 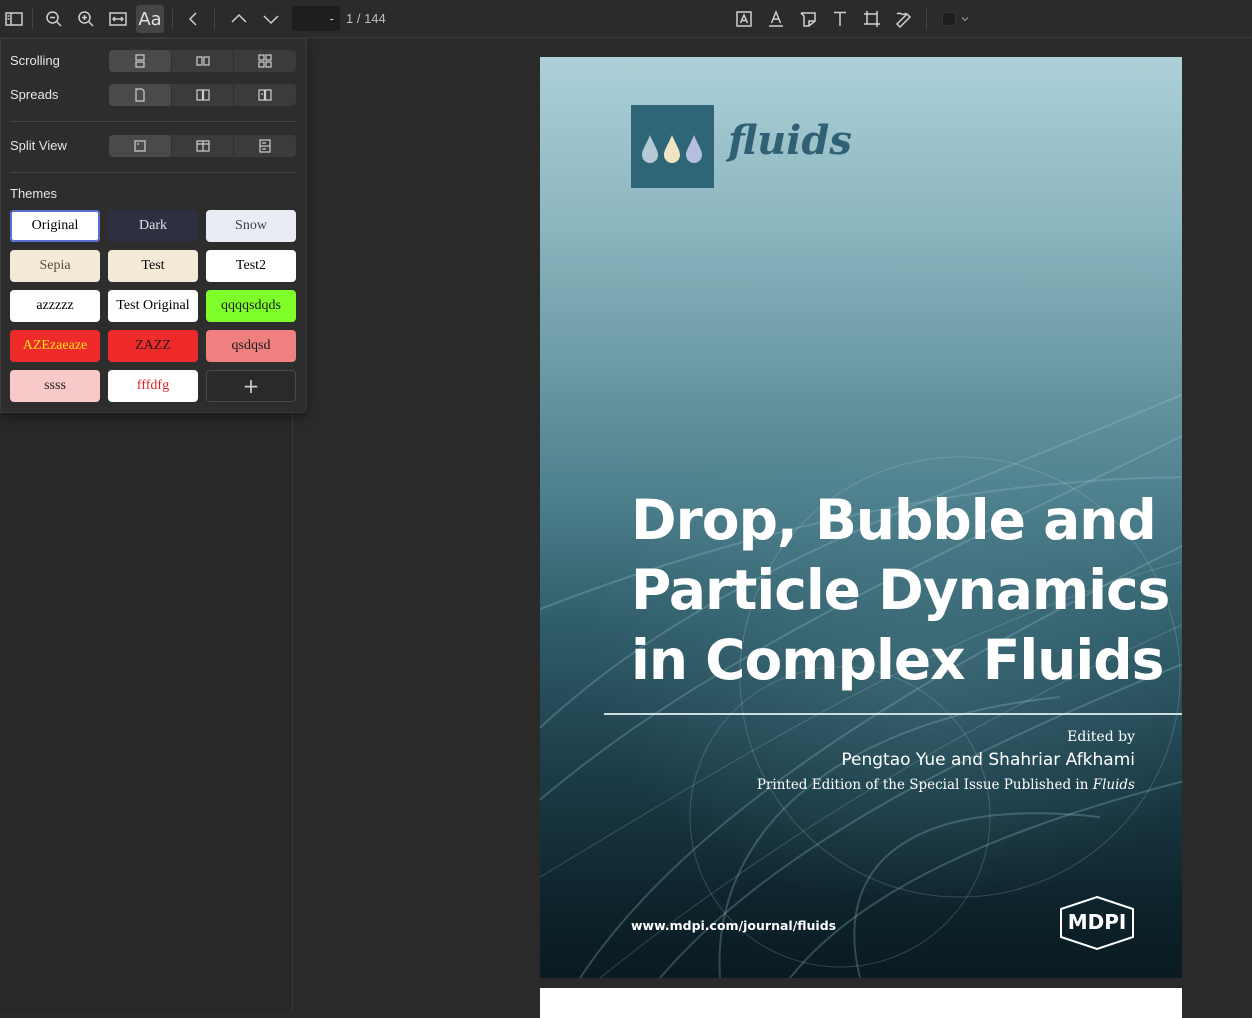 I want to click on journal-url: www.mdpi.com/journal/fluids, so click(x=734, y=925).